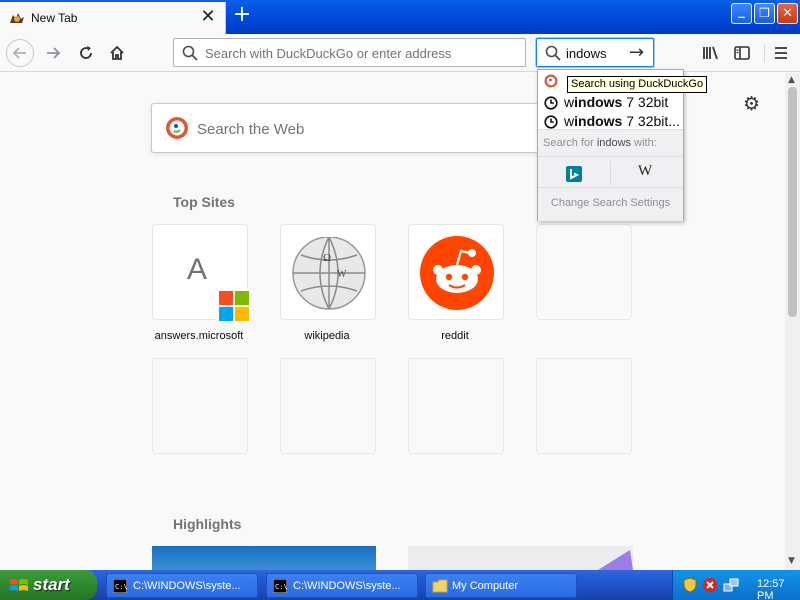  I want to click on reload-button, so click(86, 53).